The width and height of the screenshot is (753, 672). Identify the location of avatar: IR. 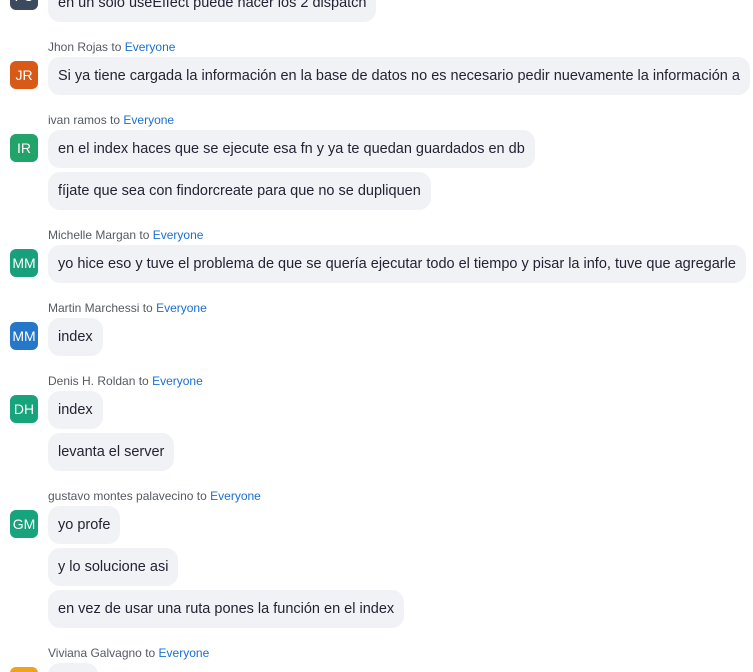
(24, 148).